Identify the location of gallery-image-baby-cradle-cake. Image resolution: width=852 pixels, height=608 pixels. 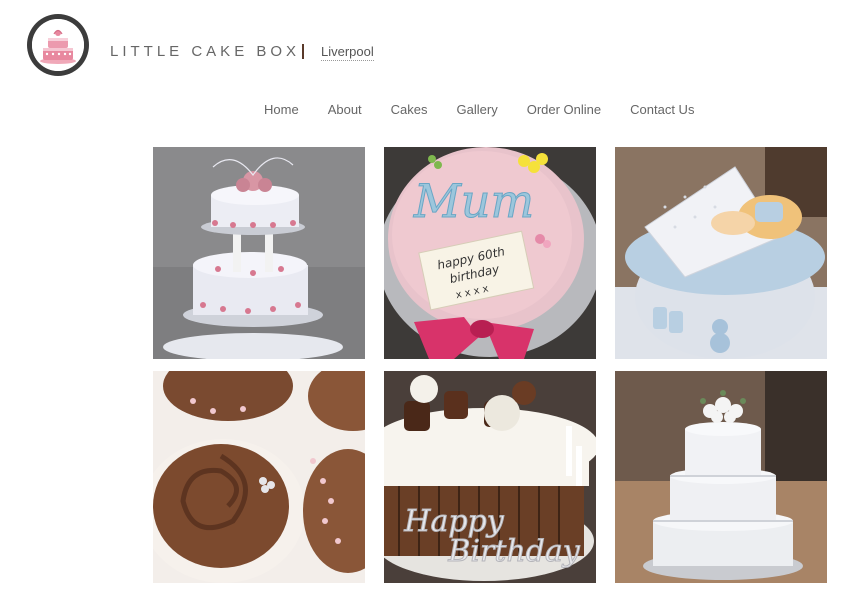
(721, 253).